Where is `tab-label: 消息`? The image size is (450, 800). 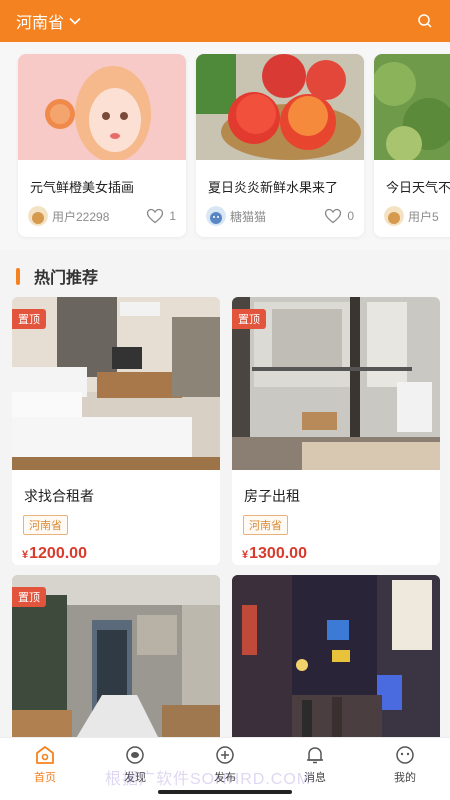
tab-label: 消息 is located at coordinates (315, 778).